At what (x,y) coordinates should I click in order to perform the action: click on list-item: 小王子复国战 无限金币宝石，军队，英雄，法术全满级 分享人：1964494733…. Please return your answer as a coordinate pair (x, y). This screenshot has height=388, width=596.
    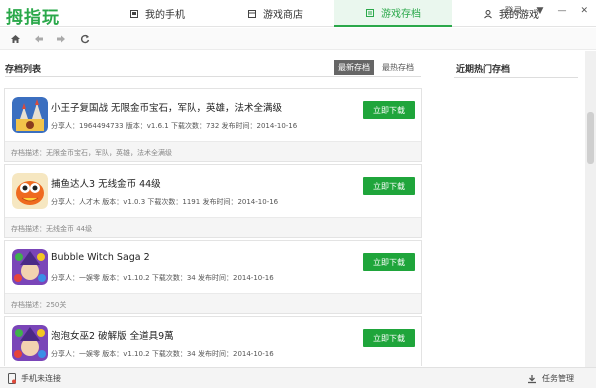
    Looking at the image, I should click on (213, 125).